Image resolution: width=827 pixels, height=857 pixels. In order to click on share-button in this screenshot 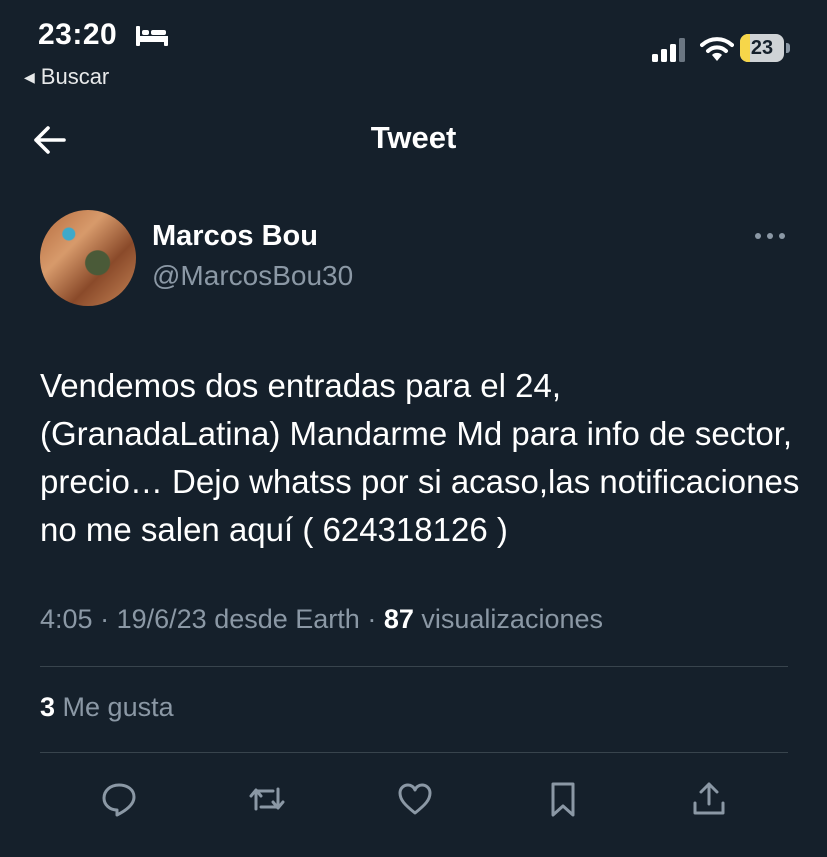, I will do `click(709, 799)`.